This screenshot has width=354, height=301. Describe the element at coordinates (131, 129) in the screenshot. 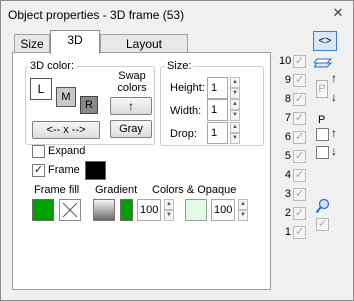

I see `gray-button: Gray` at that location.